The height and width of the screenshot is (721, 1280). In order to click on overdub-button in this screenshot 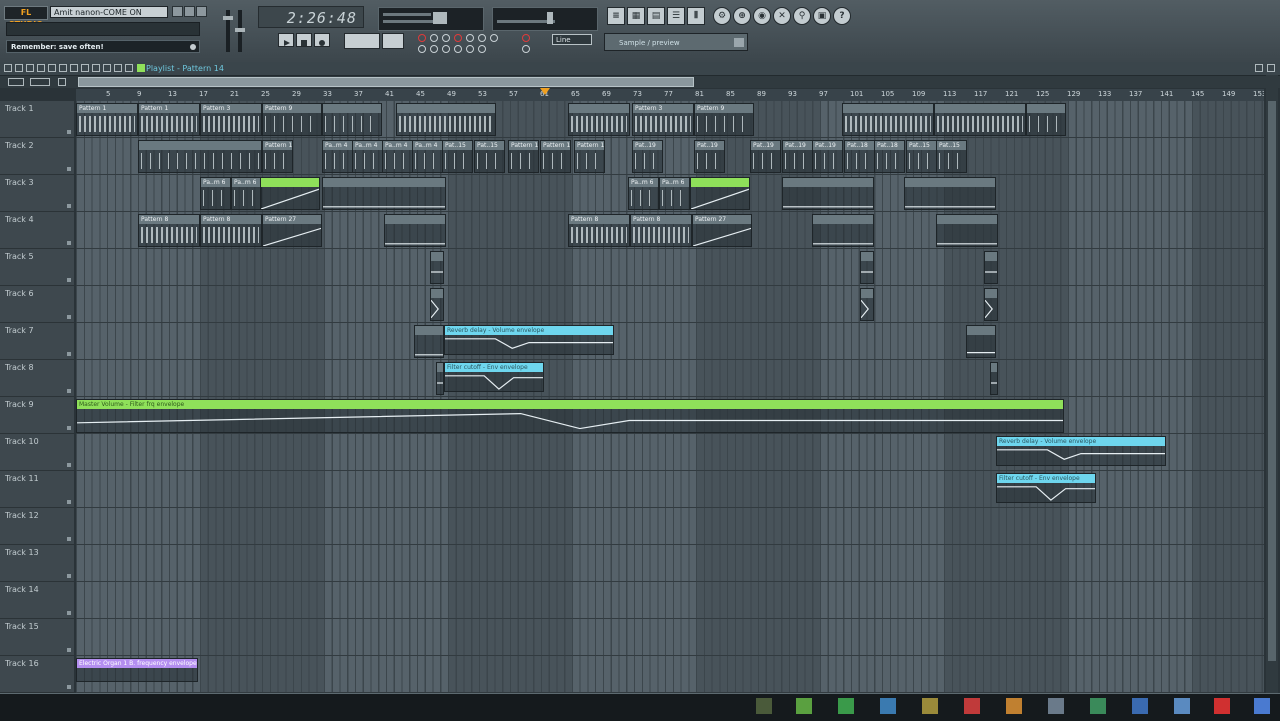, I will do `click(494, 38)`.